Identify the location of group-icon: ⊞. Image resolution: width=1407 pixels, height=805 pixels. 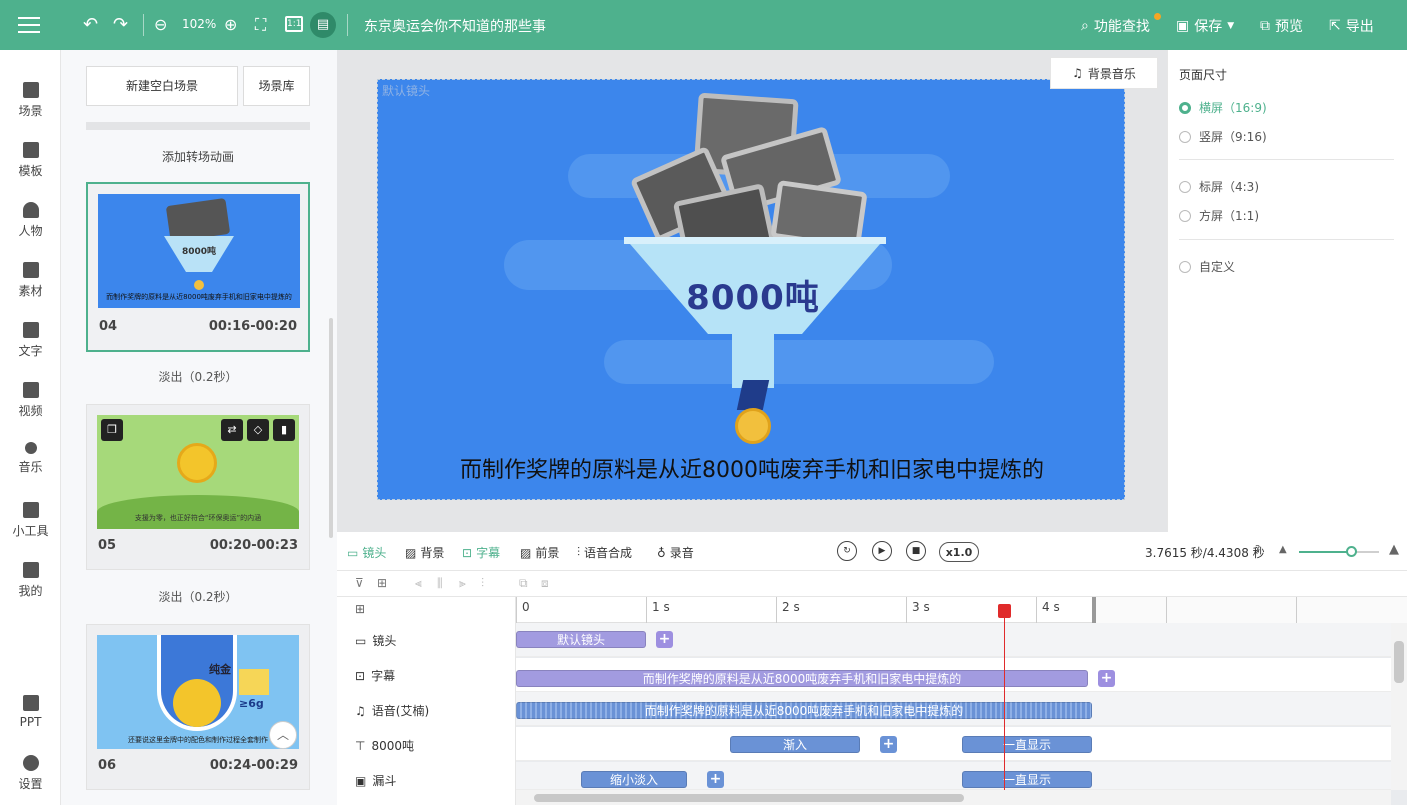
(382, 583).